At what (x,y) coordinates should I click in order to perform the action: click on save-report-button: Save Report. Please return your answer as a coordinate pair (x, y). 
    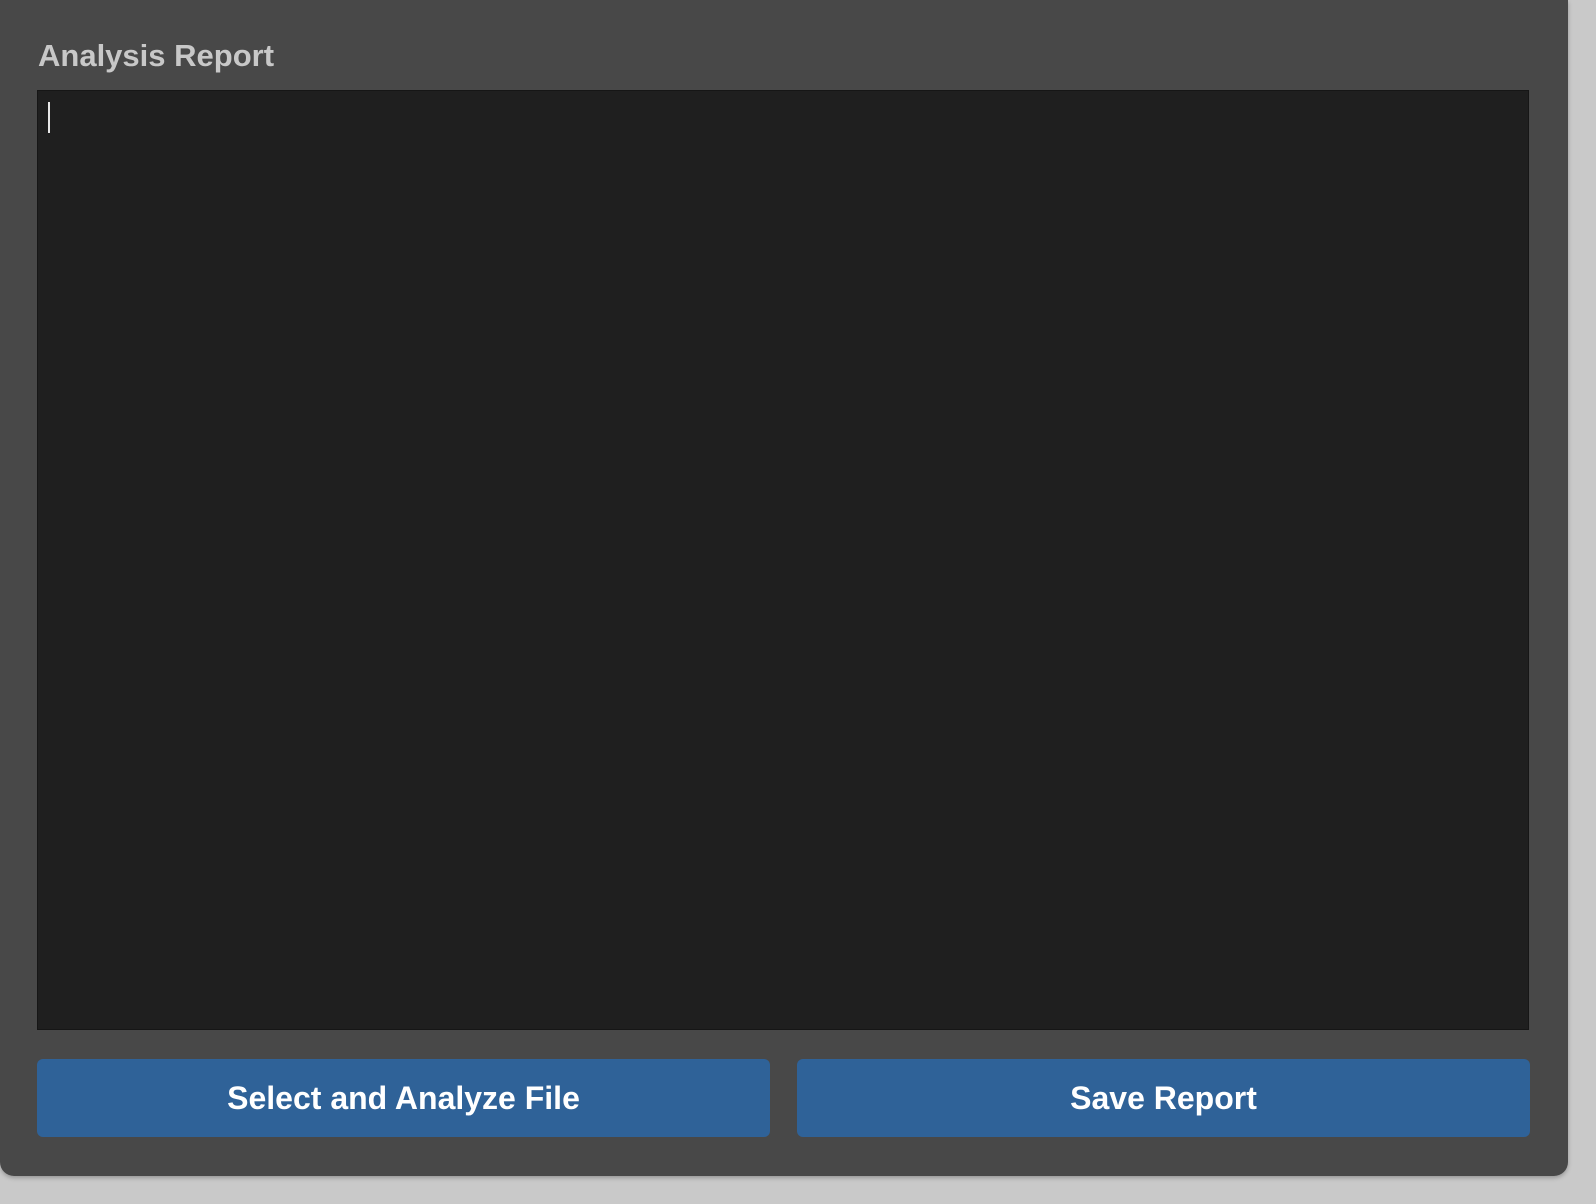
    Looking at the image, I should click on (1163, 1098).